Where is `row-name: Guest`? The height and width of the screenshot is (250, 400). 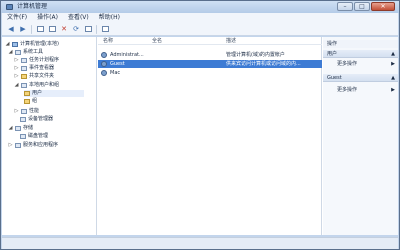
row-name: Guest is located at coordinates (117, 64).